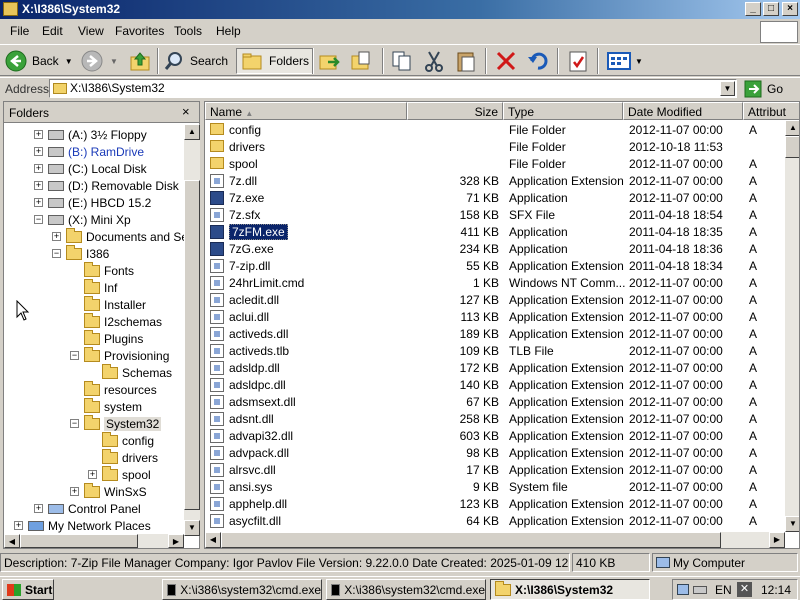 The width and height of the screenshot is (800, 600). I want to click on tree-item: + spool, so click(119, 474).